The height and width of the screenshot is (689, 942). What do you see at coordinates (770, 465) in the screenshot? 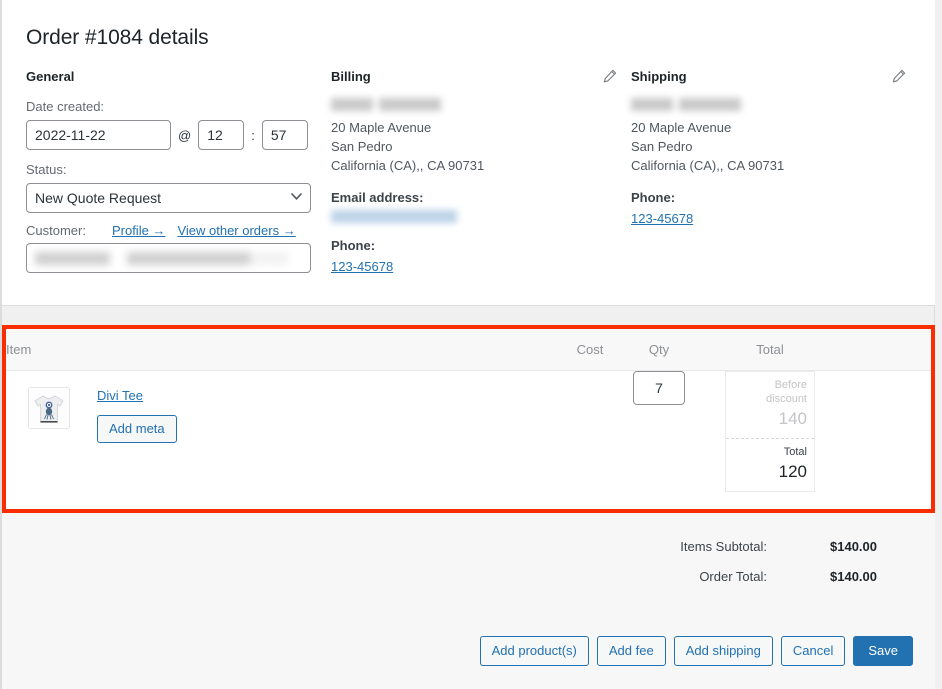
I see `line-total-block: Total 120` at bounding box center [770, 465].